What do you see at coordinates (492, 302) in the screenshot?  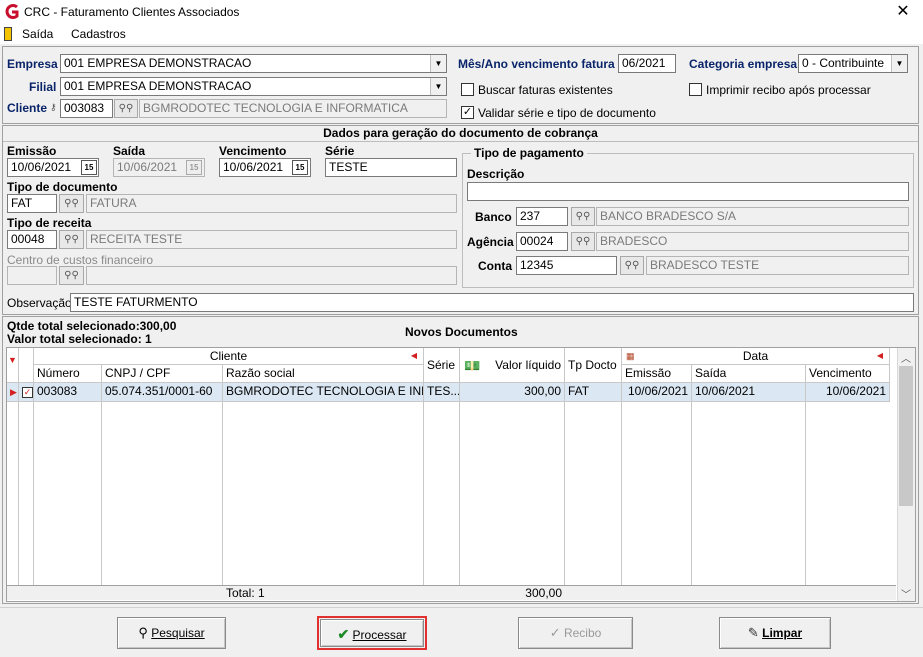 I see `observacao-input: TESTE FATURMENTO` at bounding box center [492, 302].